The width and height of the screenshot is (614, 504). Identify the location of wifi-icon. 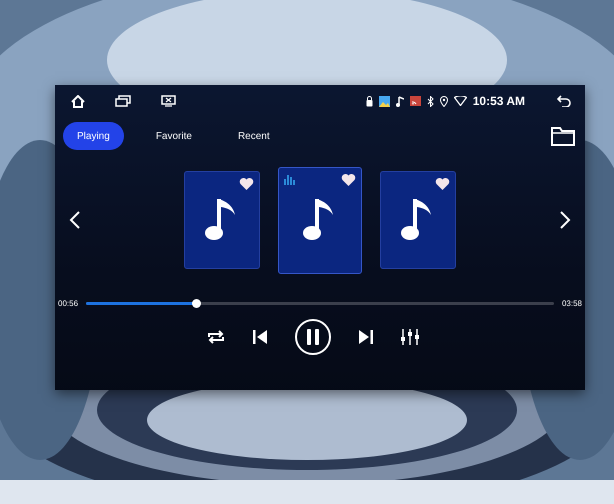
(460, 101).